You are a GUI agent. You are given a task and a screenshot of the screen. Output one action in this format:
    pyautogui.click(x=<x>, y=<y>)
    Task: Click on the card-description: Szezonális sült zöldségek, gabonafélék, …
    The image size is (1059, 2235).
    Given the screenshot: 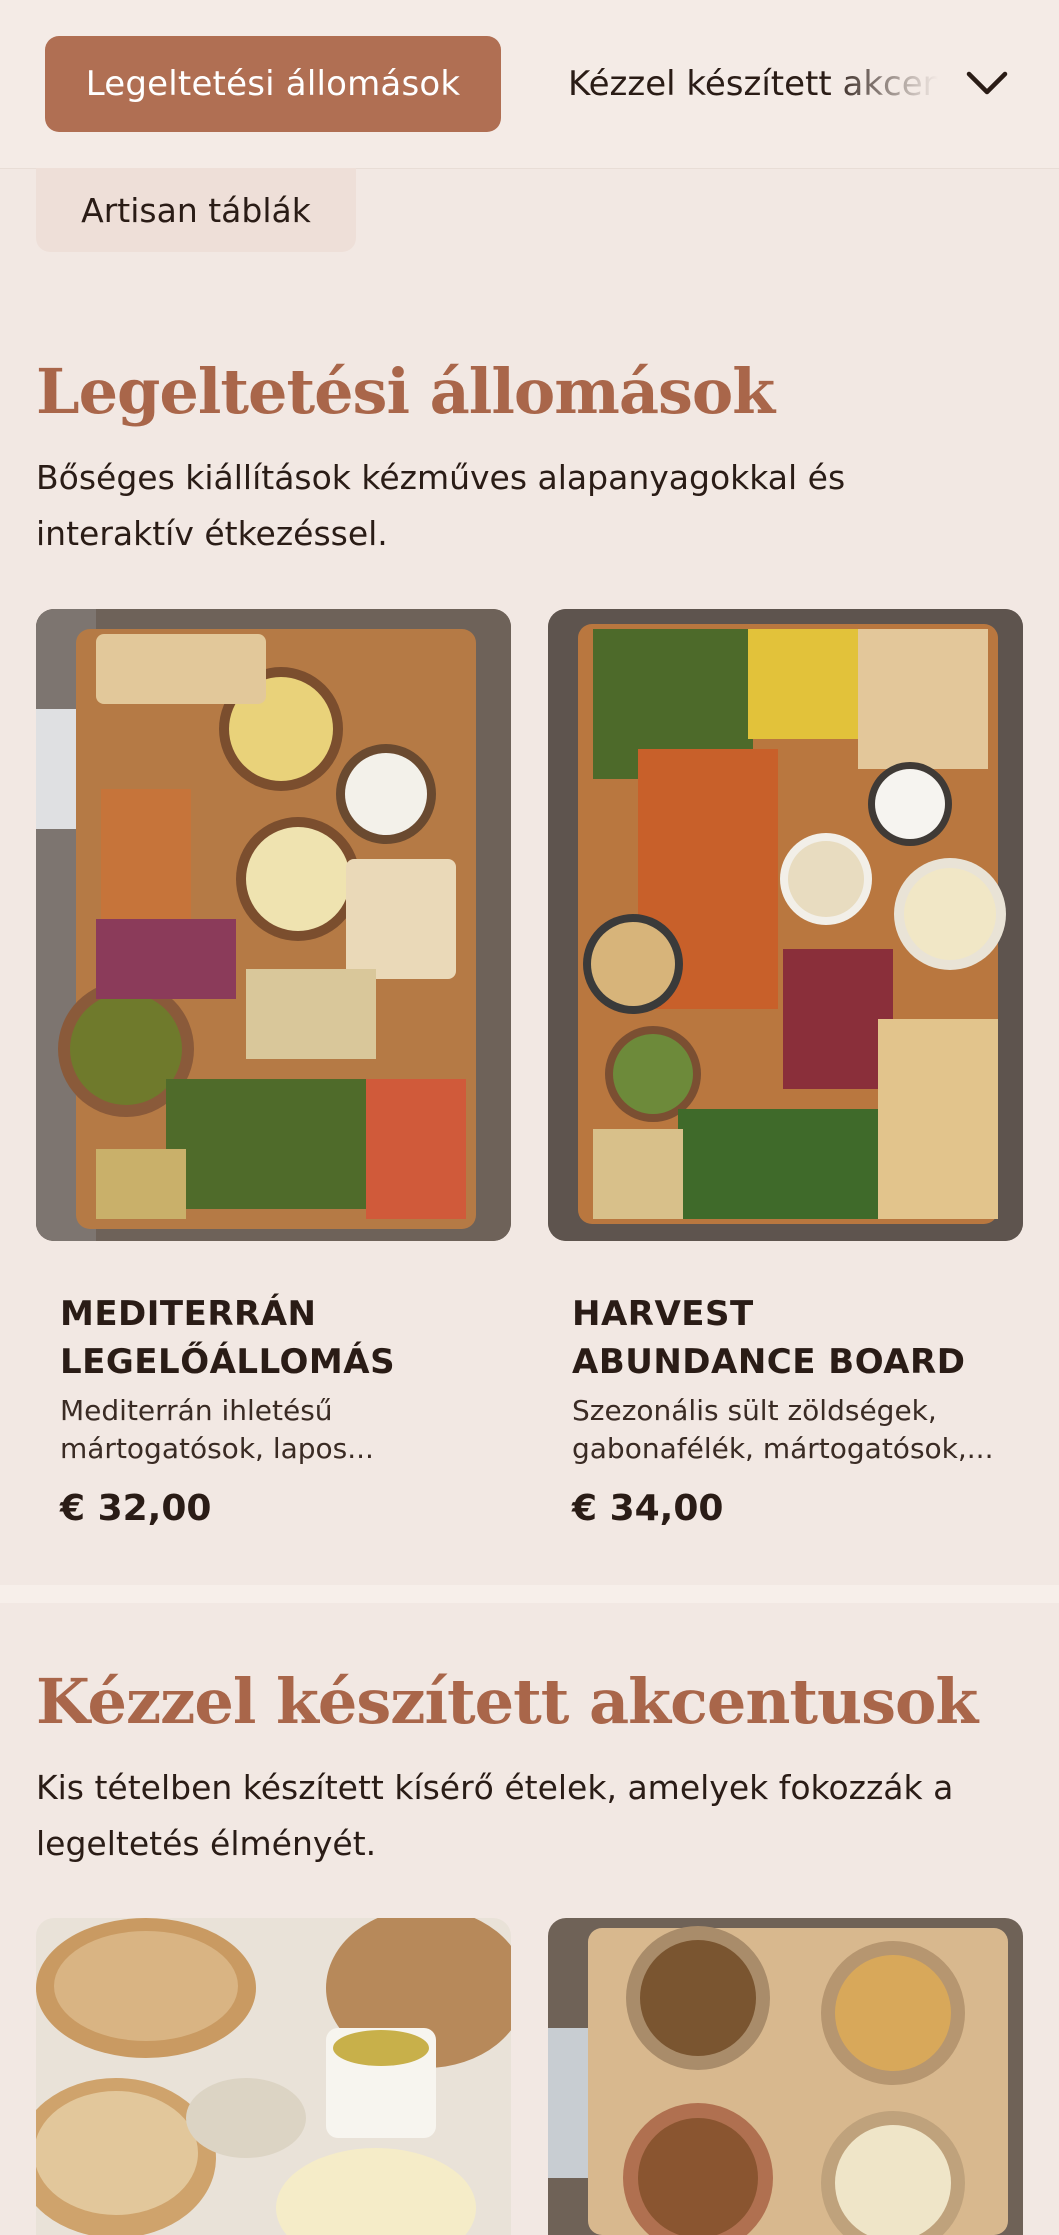 What is the action you would take?
    pyautogui.click(x=783, y=1429)
    